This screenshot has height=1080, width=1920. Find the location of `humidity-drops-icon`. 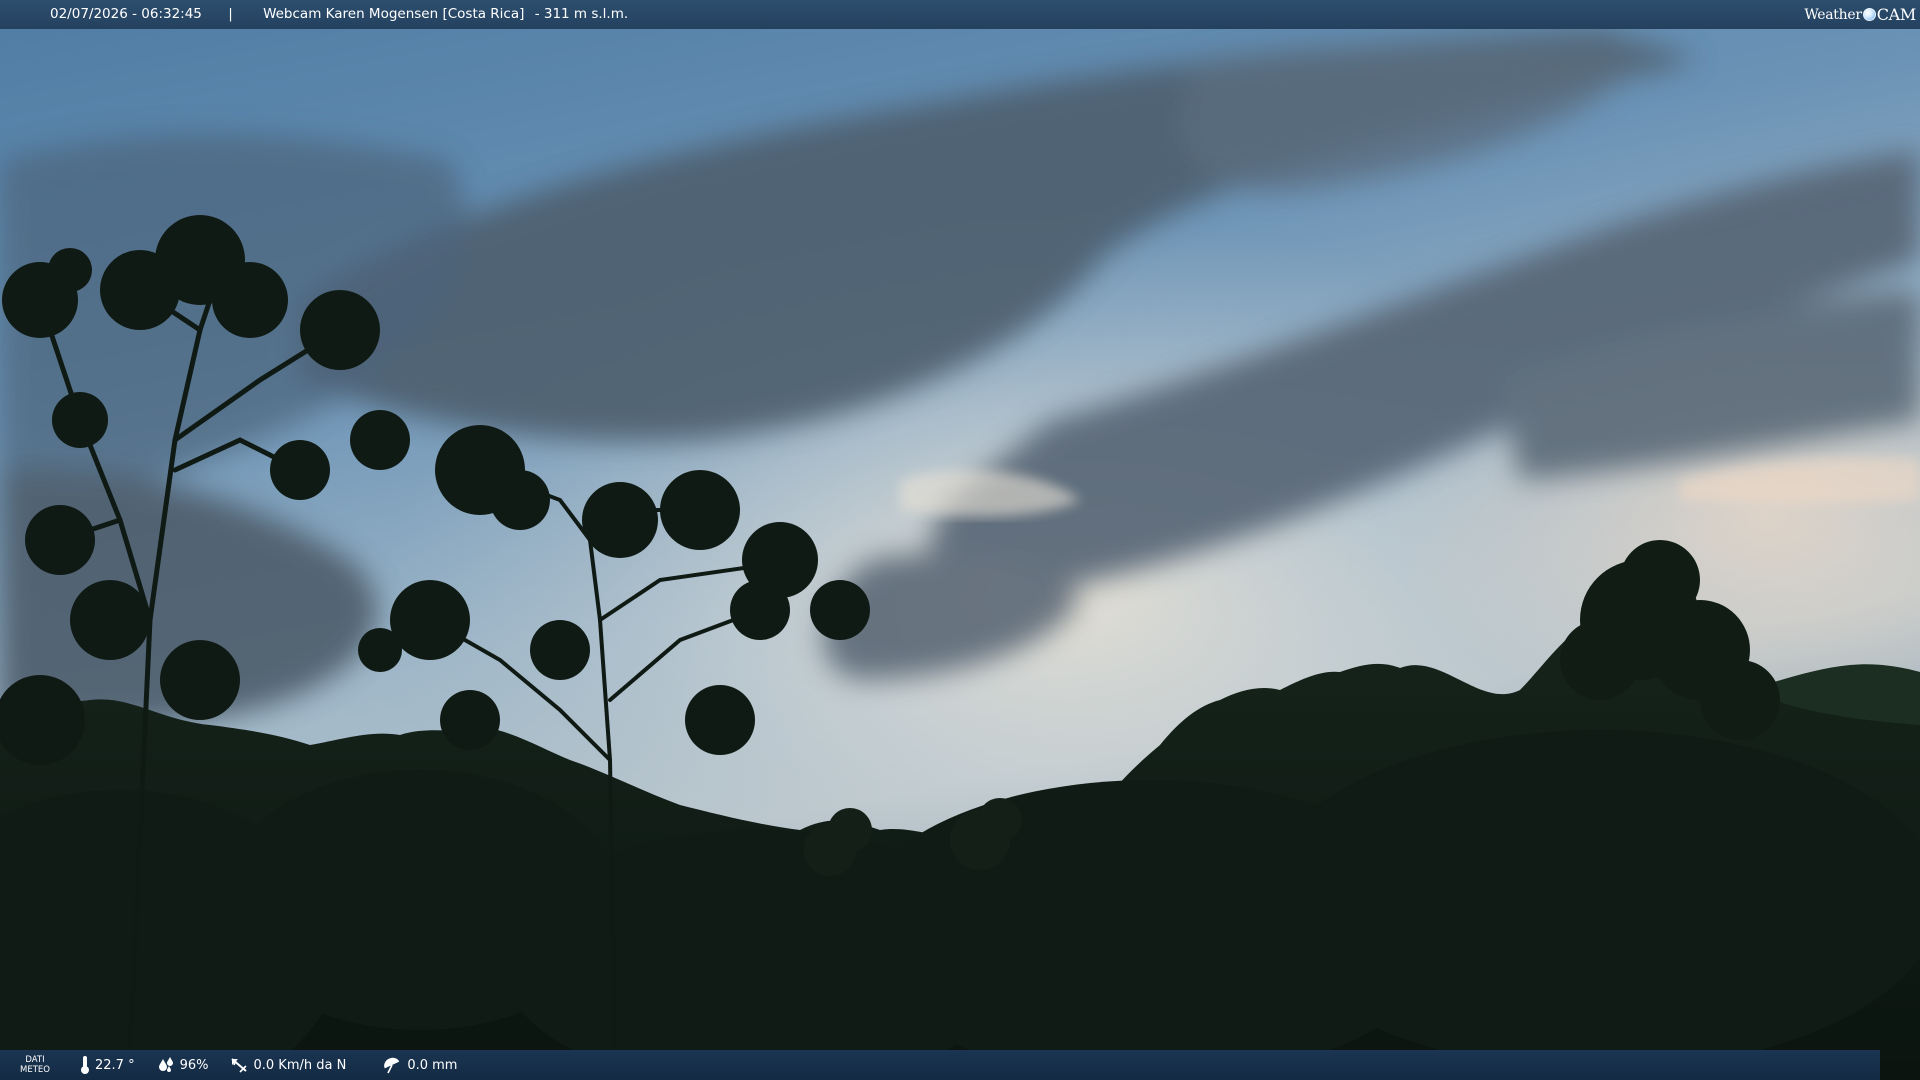

humidity-drops-icon is located at coordinates (165, 1064).